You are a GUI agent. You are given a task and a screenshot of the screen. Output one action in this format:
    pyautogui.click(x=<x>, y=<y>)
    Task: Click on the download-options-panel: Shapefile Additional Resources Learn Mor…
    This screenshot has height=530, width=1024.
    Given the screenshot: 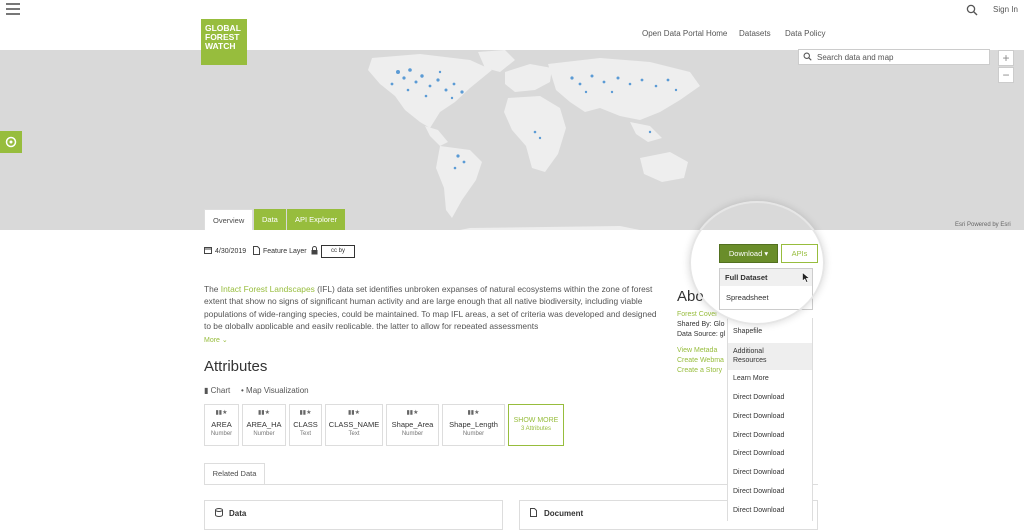 What is the action you would take?
    pyautogui.click(x=770, y=419)
    